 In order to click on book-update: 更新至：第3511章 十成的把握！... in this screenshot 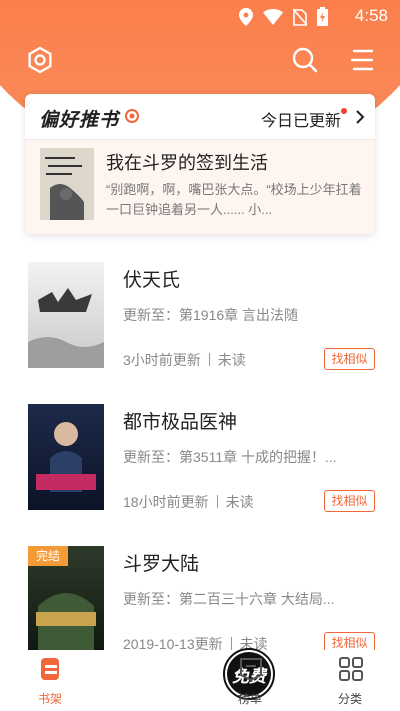, I will do `click(230, 457)`.